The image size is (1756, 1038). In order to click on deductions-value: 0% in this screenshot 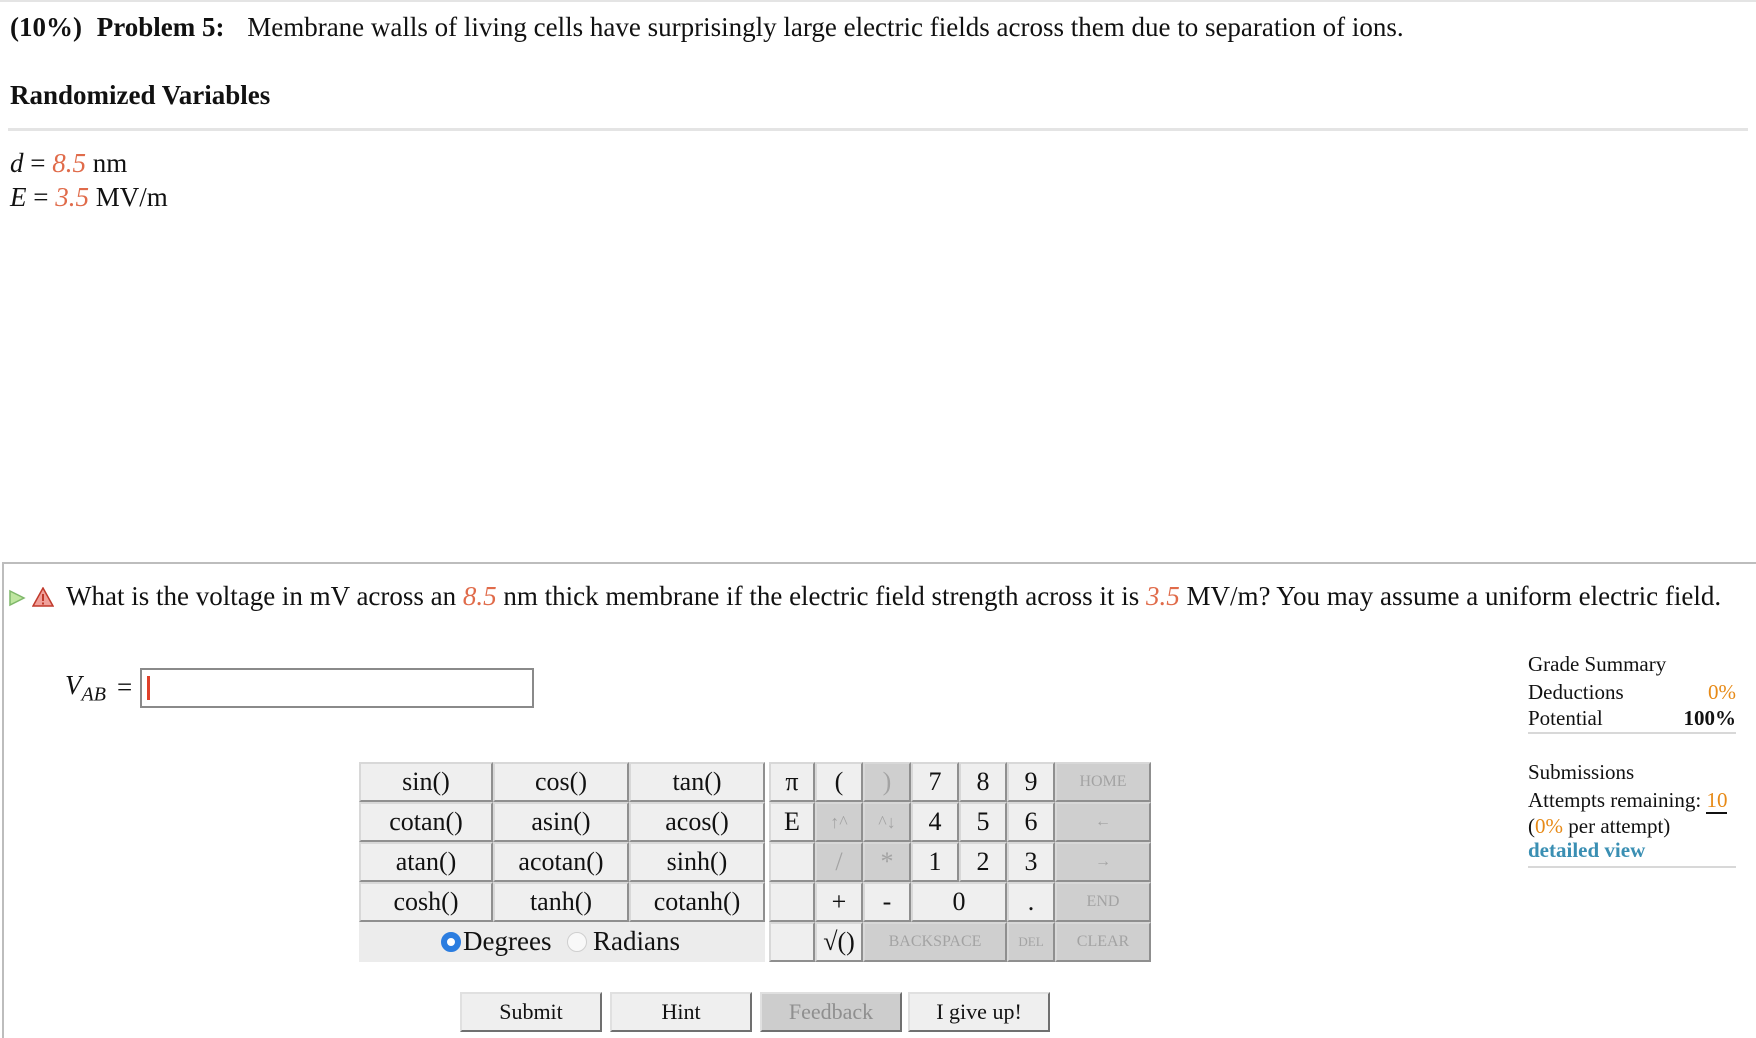, I will do `click(1722, 692)`.